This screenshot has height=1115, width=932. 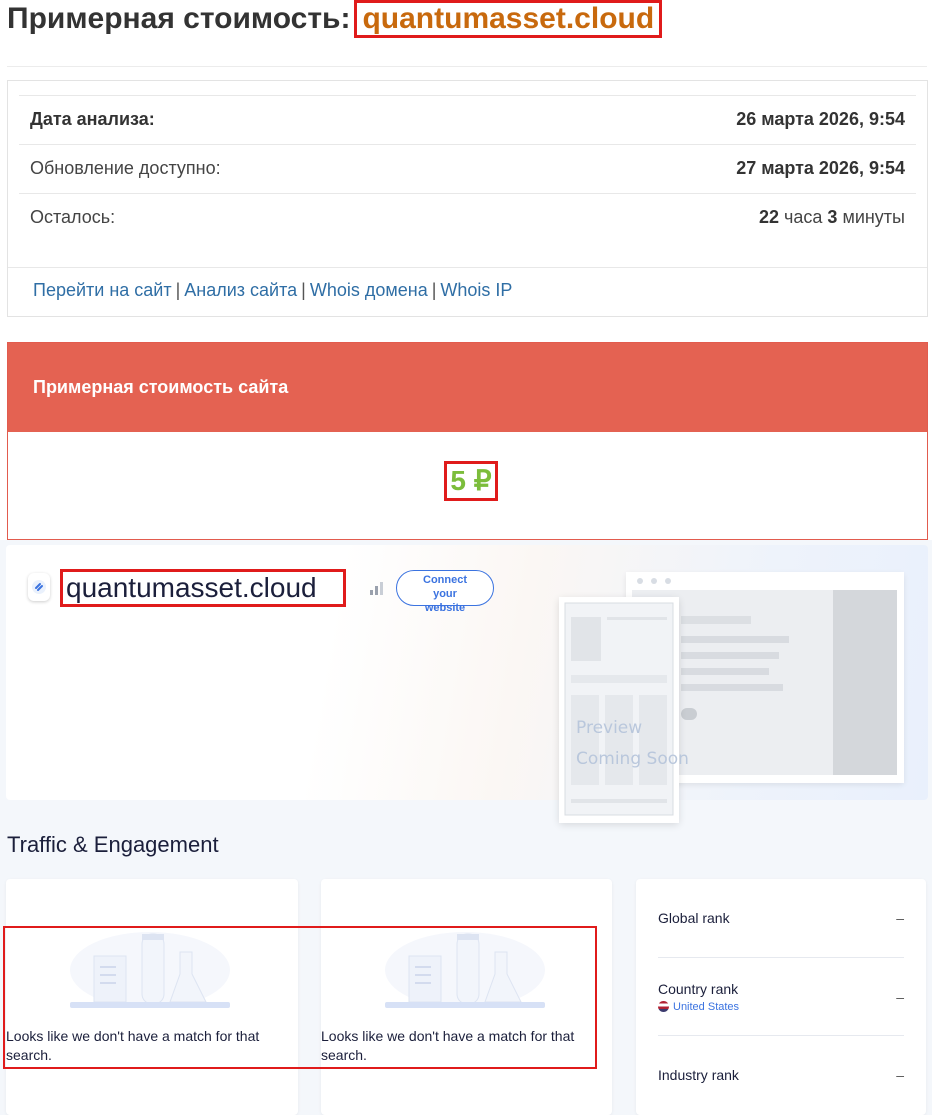 I want to click on connect-label-2: your, so click(x=445, y=594).